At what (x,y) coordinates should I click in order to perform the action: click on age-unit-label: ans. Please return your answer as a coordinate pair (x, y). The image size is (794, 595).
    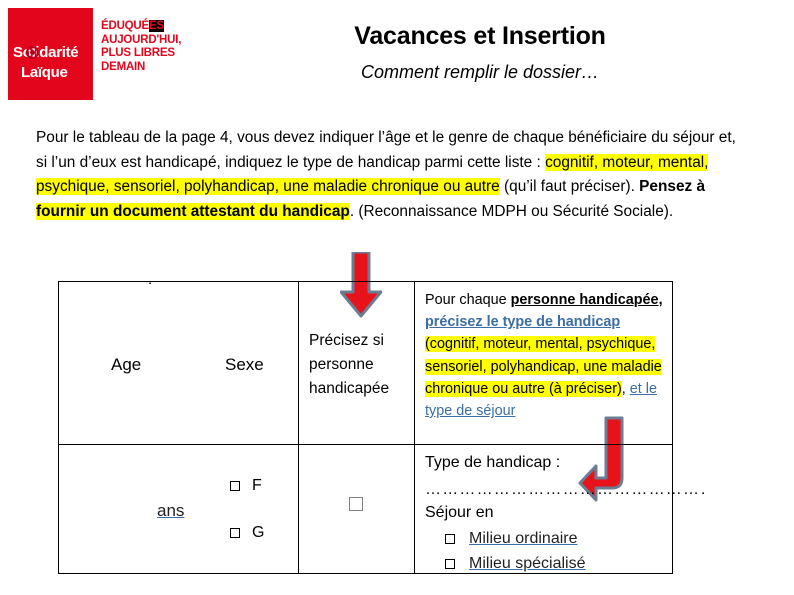
    Looking at the image, I should click on (171, 510).